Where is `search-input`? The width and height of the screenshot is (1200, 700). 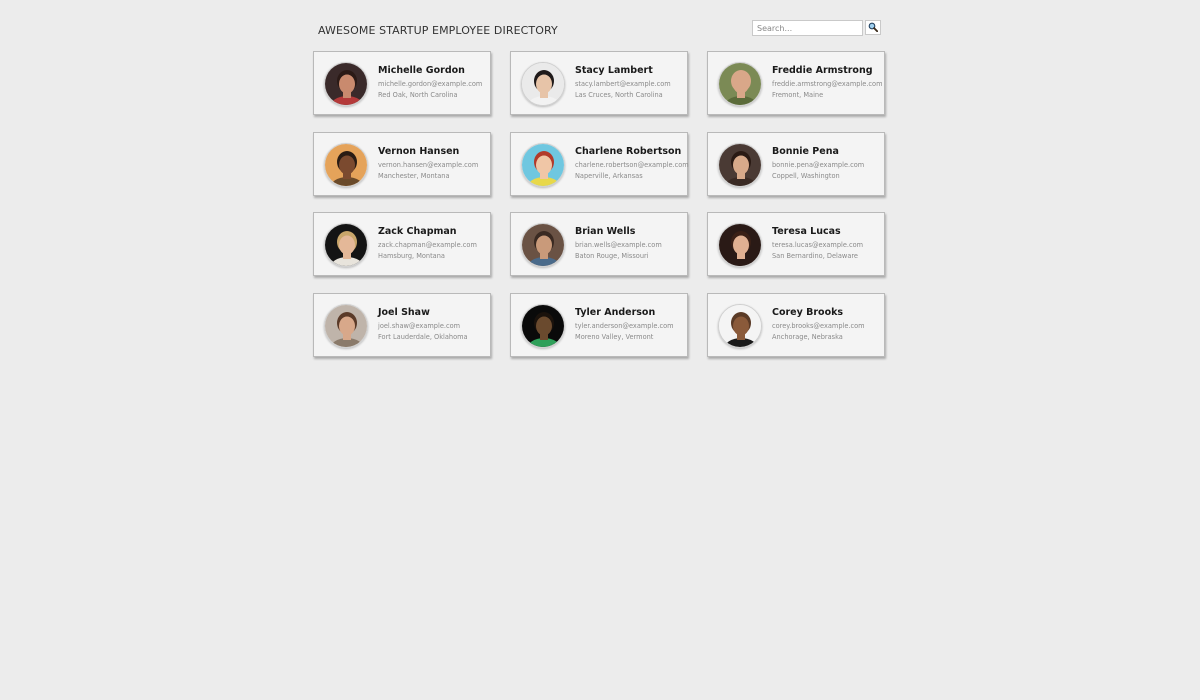 search-input is located at coordinates (807, 28).